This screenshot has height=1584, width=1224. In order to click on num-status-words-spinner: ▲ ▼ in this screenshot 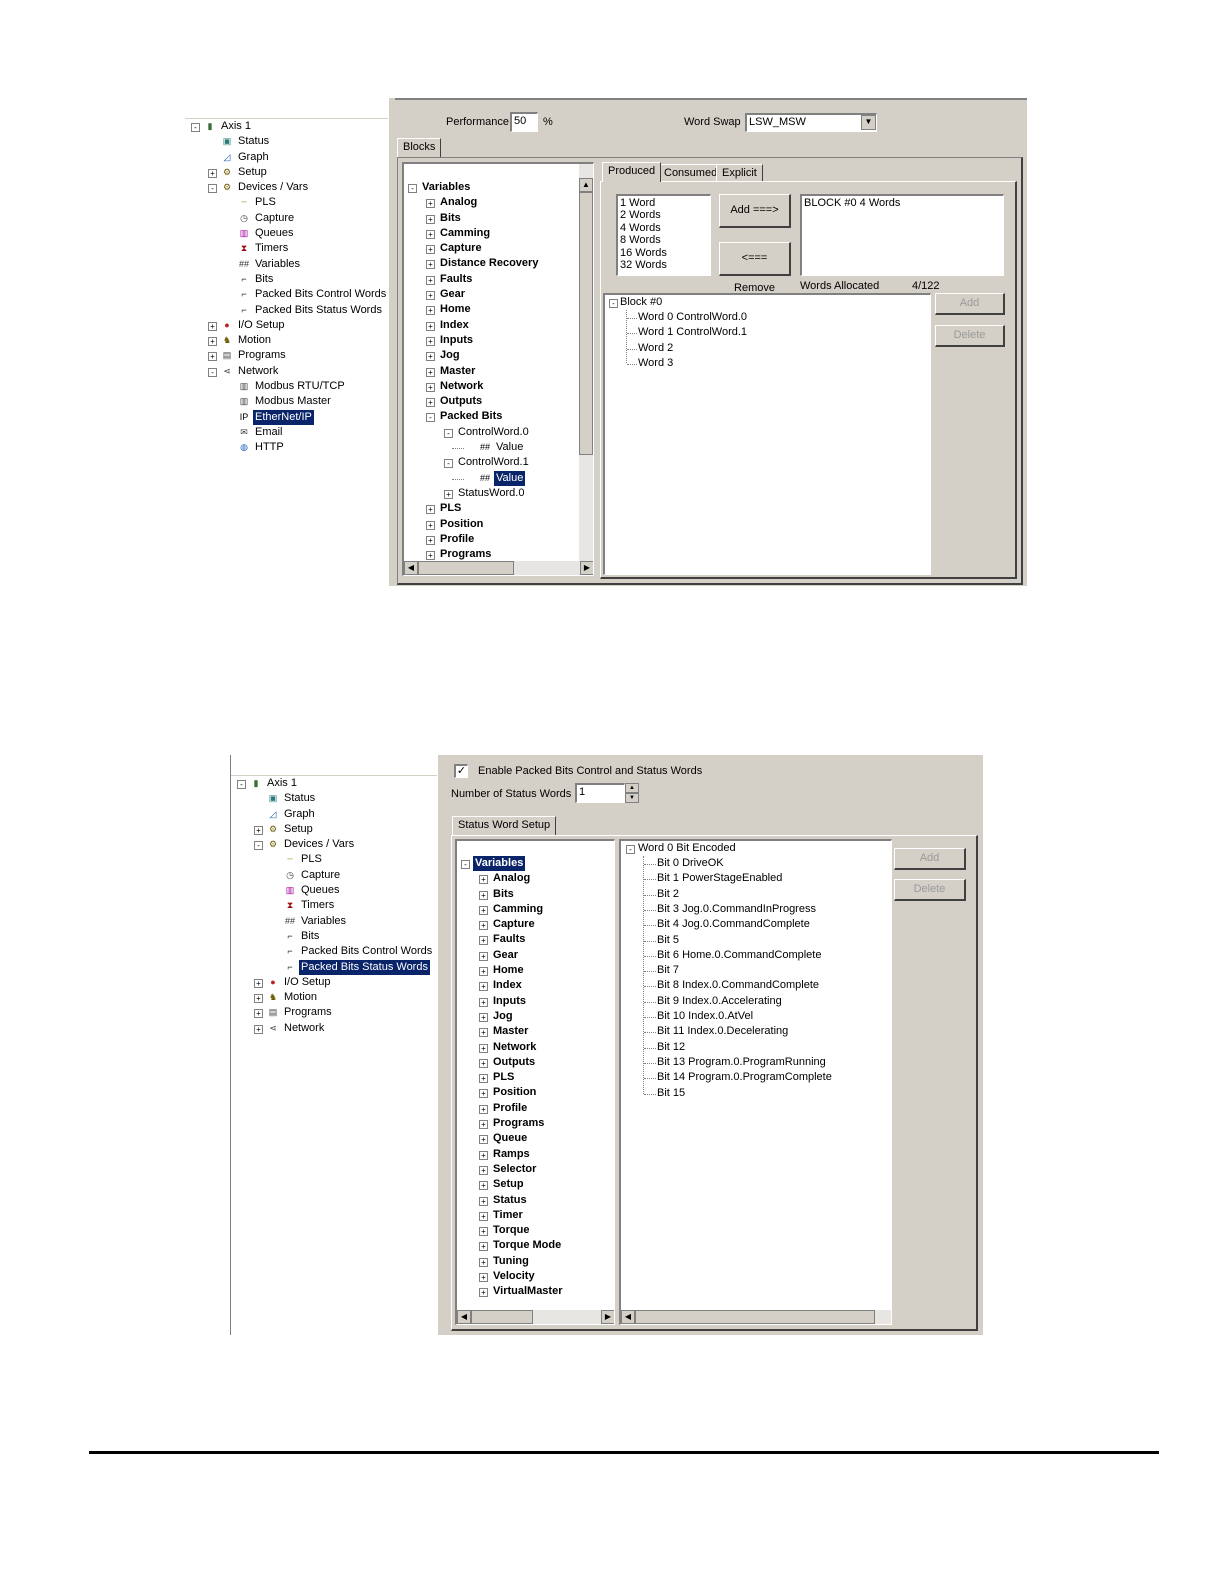, I will do `click(632, 793)`.